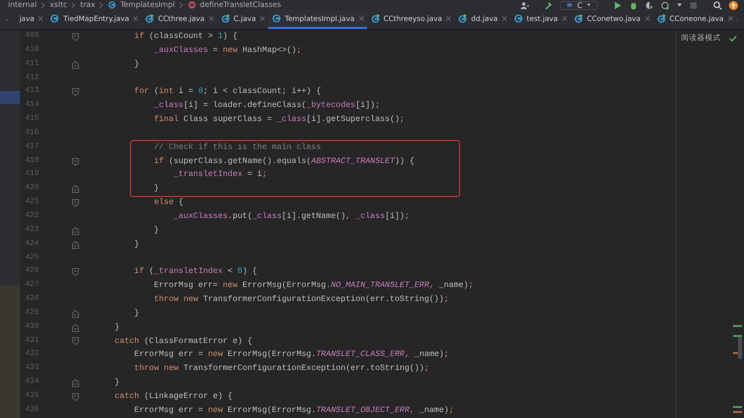 The width and height of the screenshot is (744, 418). Describe the element at coordinates (173, 396) in the screenshot. I see `code-line: catch (LinkageError e) {` at that location.